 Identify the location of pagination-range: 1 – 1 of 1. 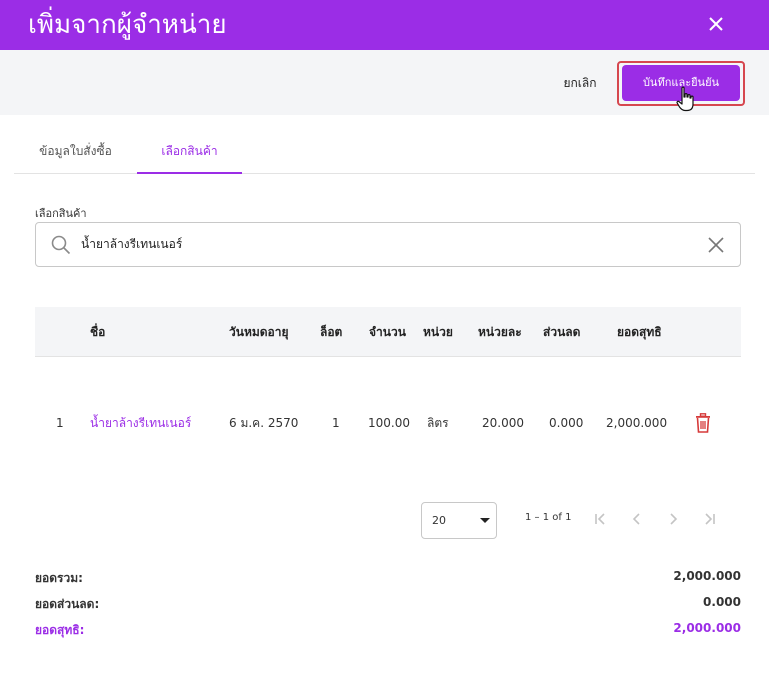
(548, 517).